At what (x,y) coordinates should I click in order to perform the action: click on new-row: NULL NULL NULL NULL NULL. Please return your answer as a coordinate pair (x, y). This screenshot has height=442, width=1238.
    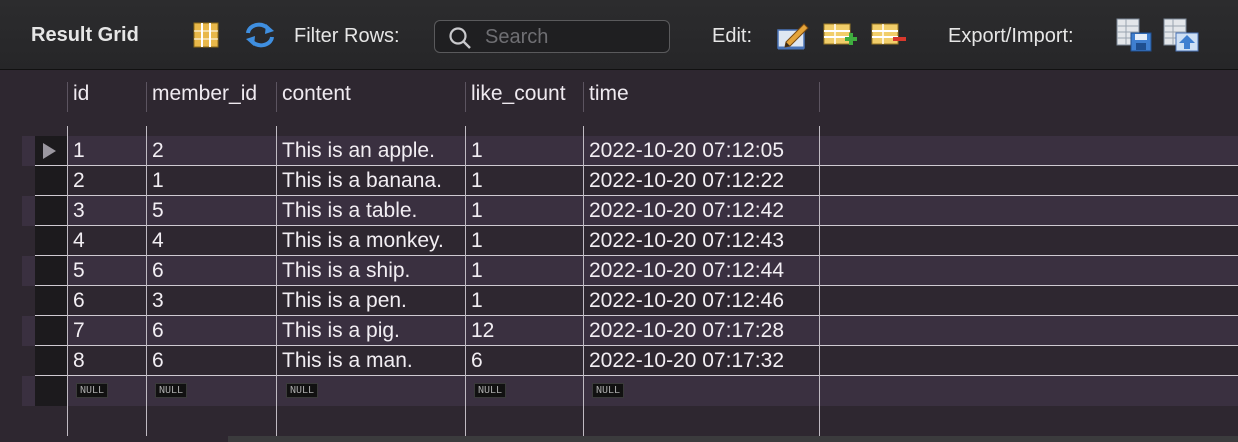
    Looking at the image, I should click on (619, 391).